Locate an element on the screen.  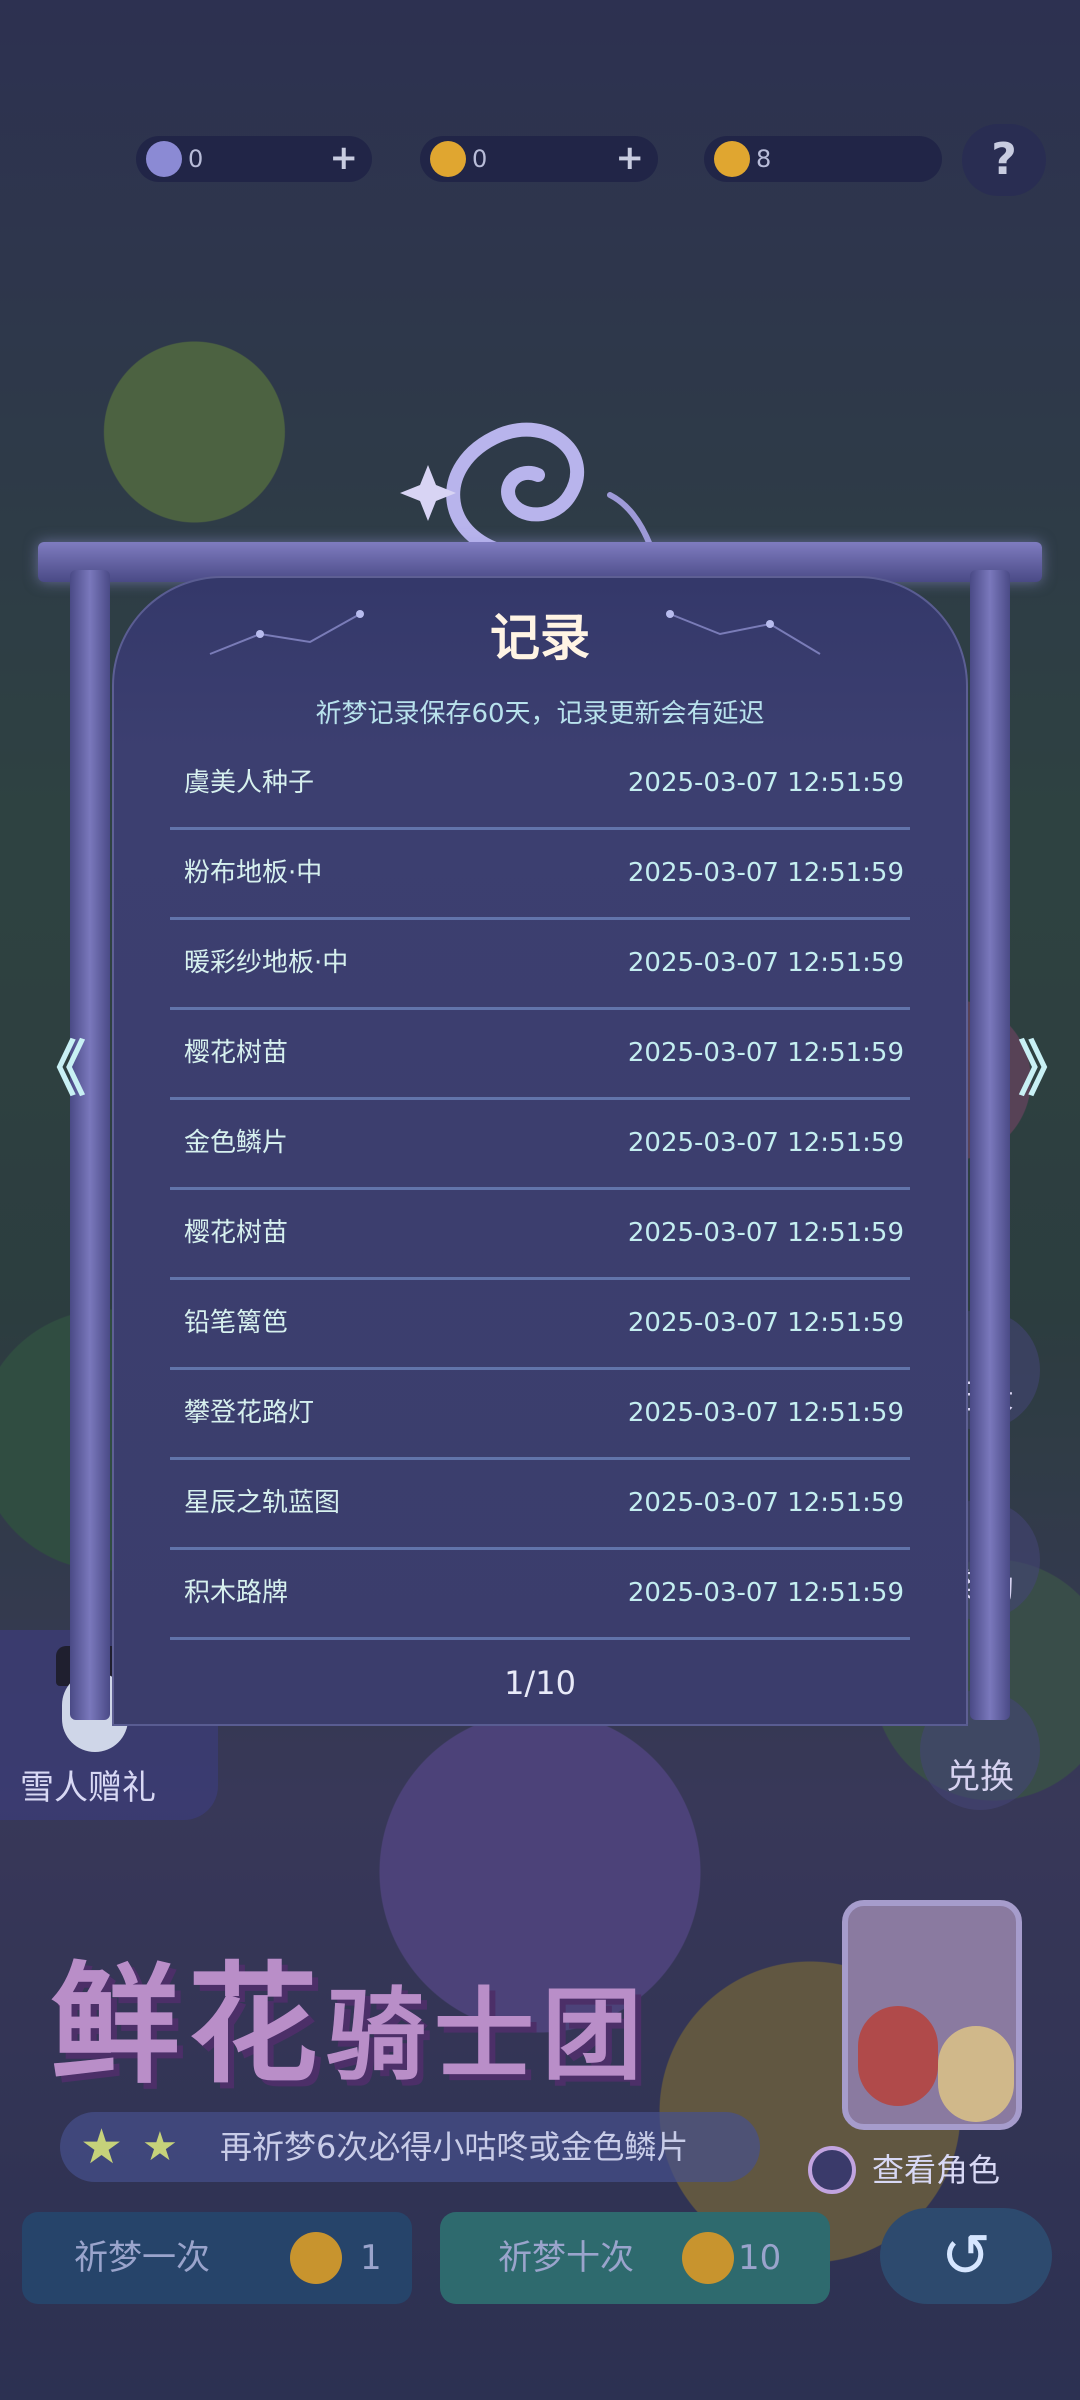
character-card is located at coordinates (932, 2015).